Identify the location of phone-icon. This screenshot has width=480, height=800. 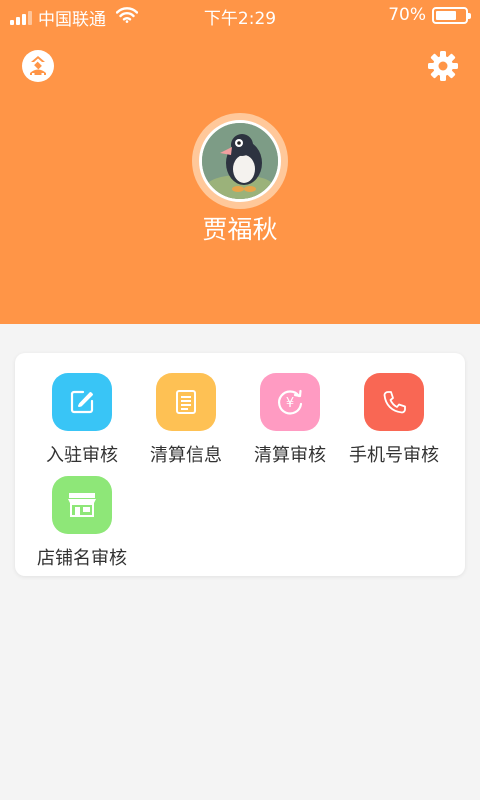
(394, 402).